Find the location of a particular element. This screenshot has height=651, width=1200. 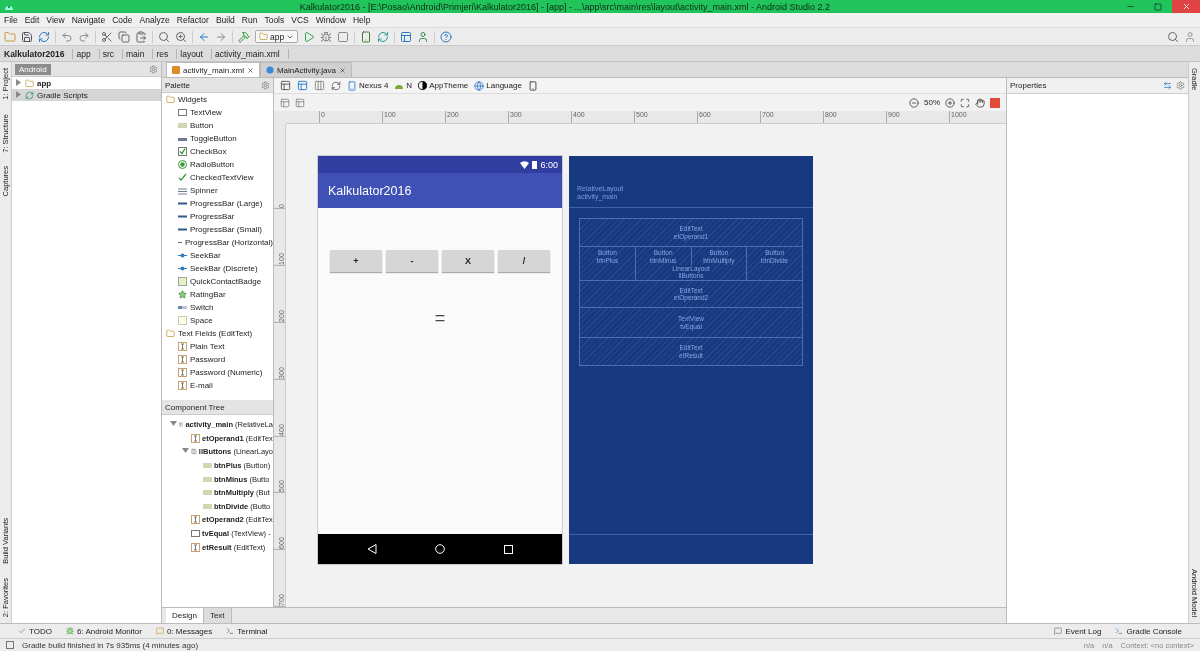

palette-group: Text Fields (EditText) is located at coordinates (215, 333).